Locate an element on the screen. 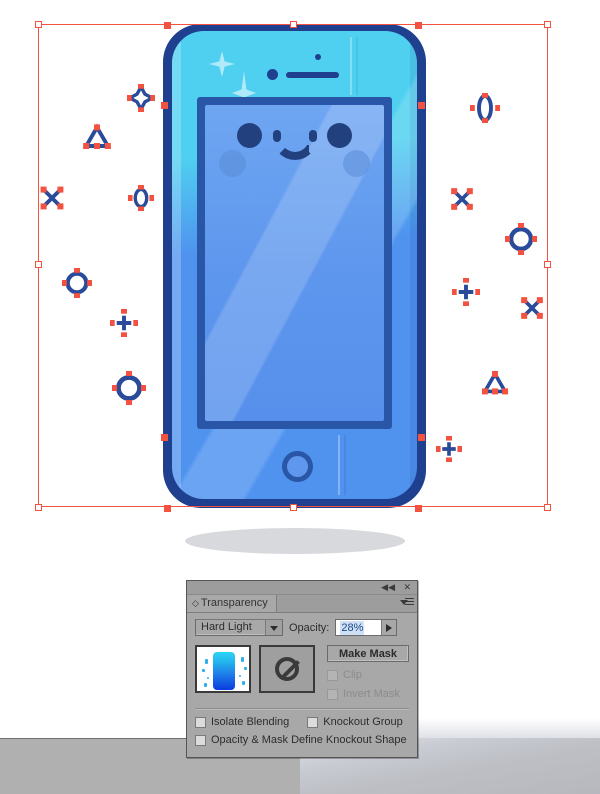 The height and width of the screenshot is (794, 600). make-mask-button: Make Mask is located at coordinates (368, 653).